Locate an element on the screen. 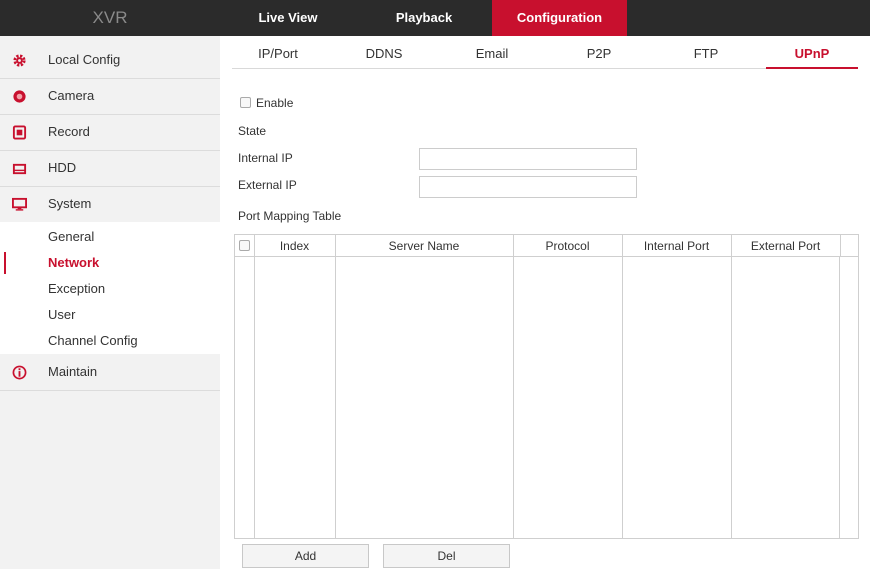 This screenshot has height=569, width=870. enable-label: Enable is located at coordinates (275, 103).